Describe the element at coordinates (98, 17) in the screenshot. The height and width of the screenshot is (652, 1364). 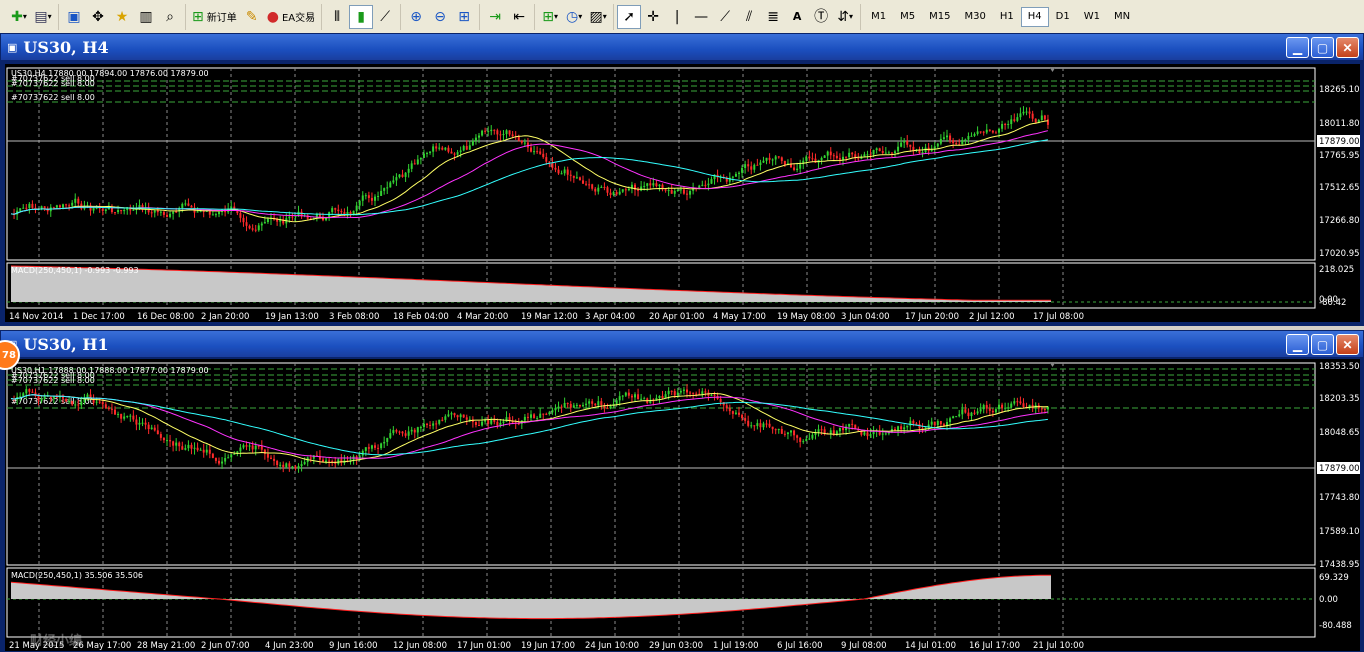
I see `navigator-button: ✥` at that location.